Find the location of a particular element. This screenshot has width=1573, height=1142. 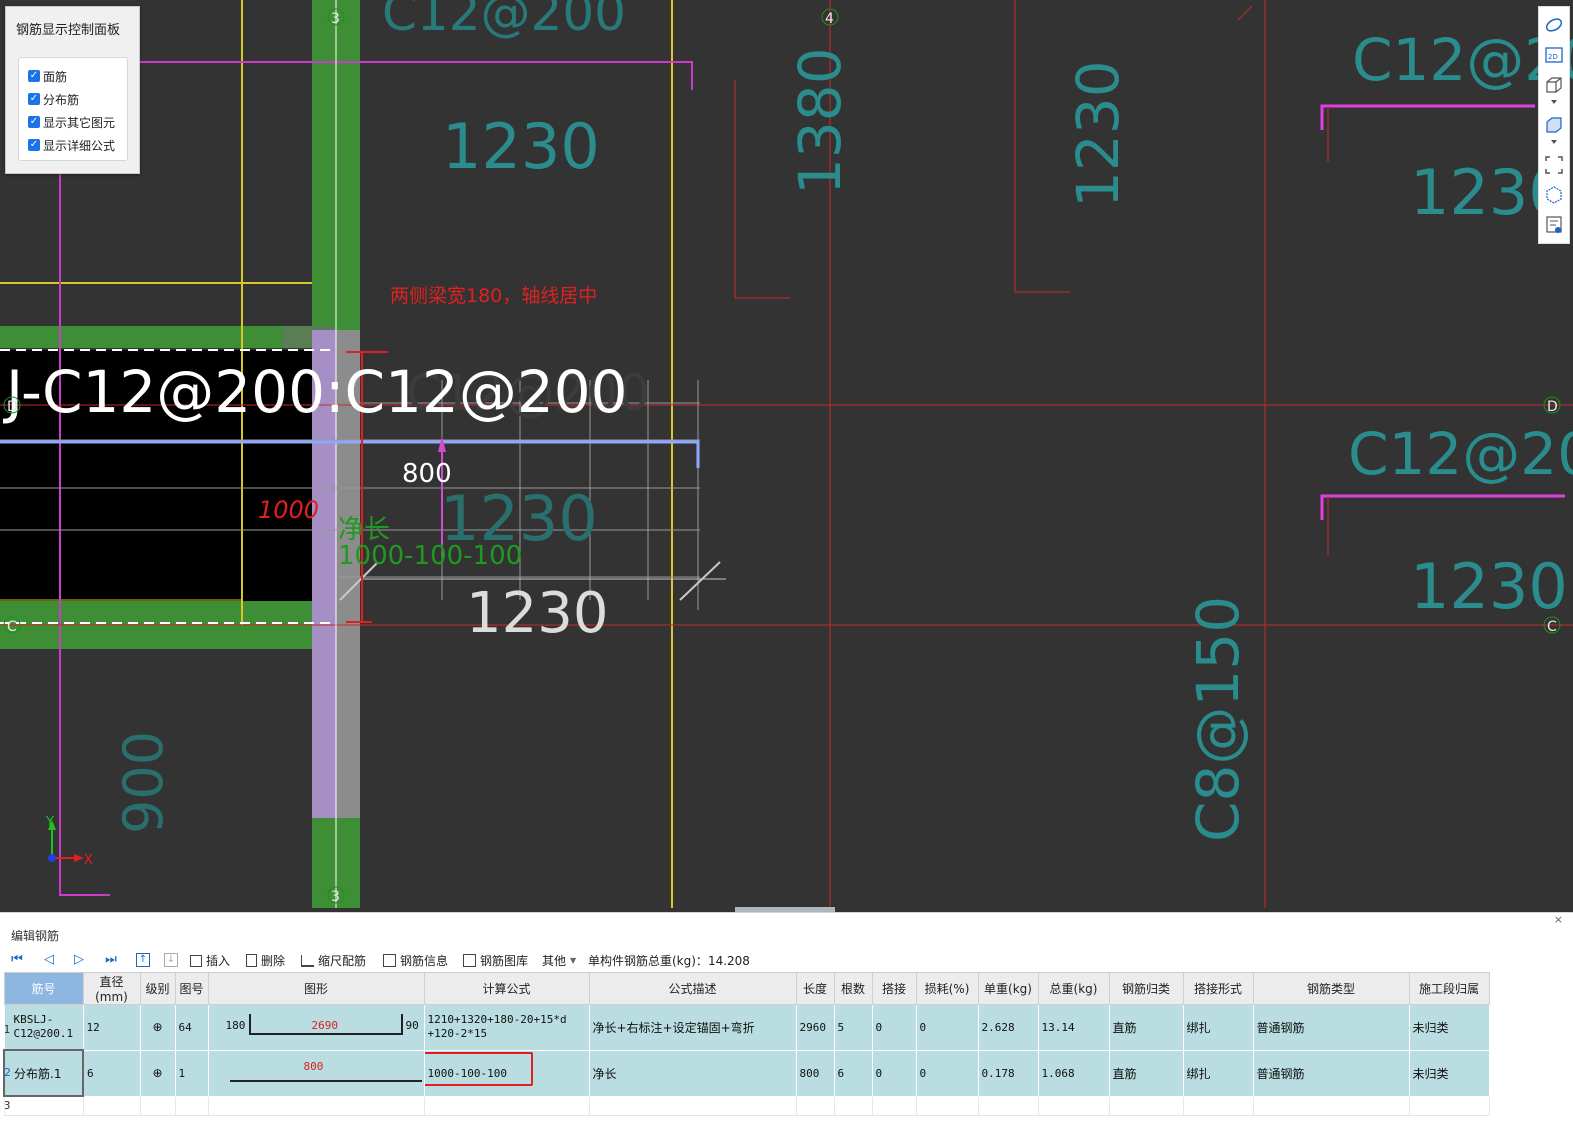

column-header: 损耗(%) is located at coordinates (947, 988).